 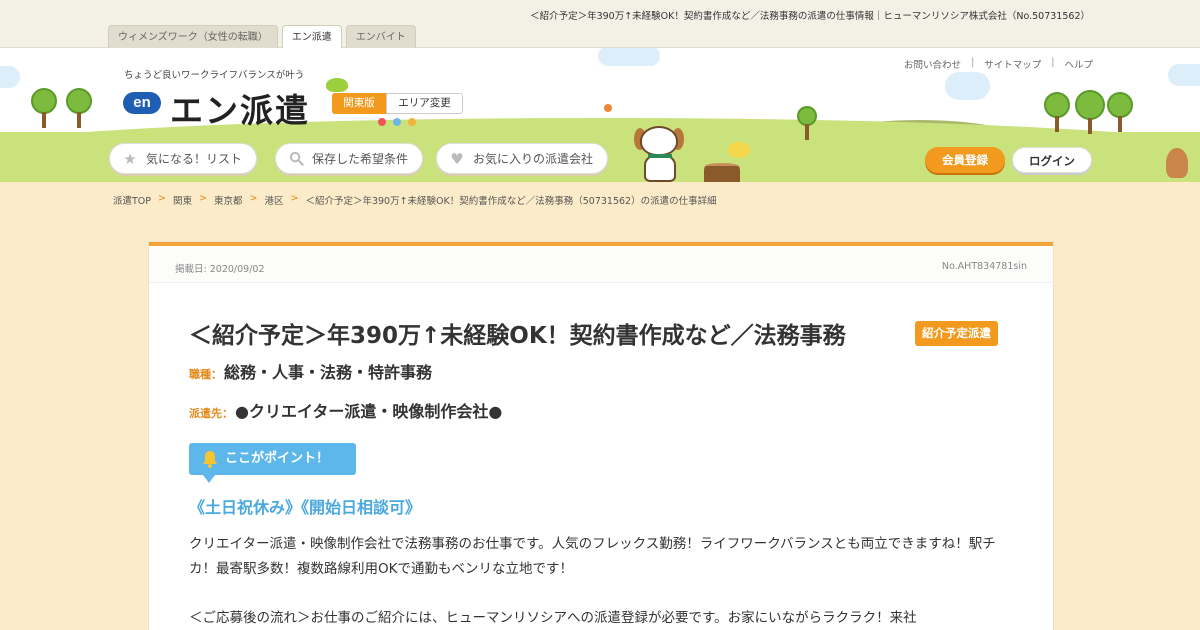 What do you see at coordinates (193, 36) in the screenshot?
I see `site-tab-womens-work: ウィメンズワーク（女性の転職）` at bounding box center [193, 36].